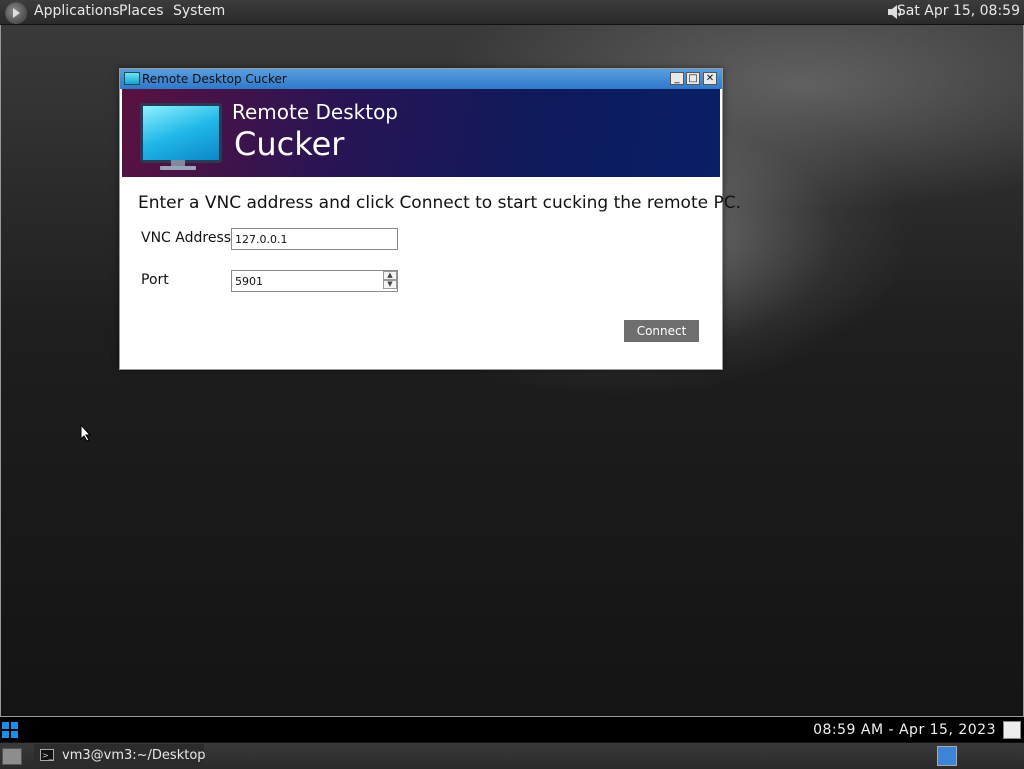  What do you see at coordinates (214, 79) in the screenshot?
I see `window-title: Remote Desktop Cucker` at bounding box center [214, 79].